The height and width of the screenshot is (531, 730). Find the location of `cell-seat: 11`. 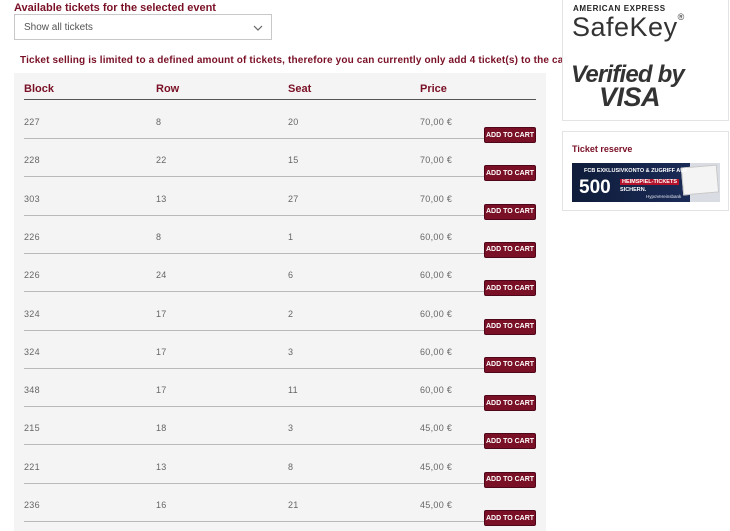

cell-seat: 11 is located at coordinates (293, 390).